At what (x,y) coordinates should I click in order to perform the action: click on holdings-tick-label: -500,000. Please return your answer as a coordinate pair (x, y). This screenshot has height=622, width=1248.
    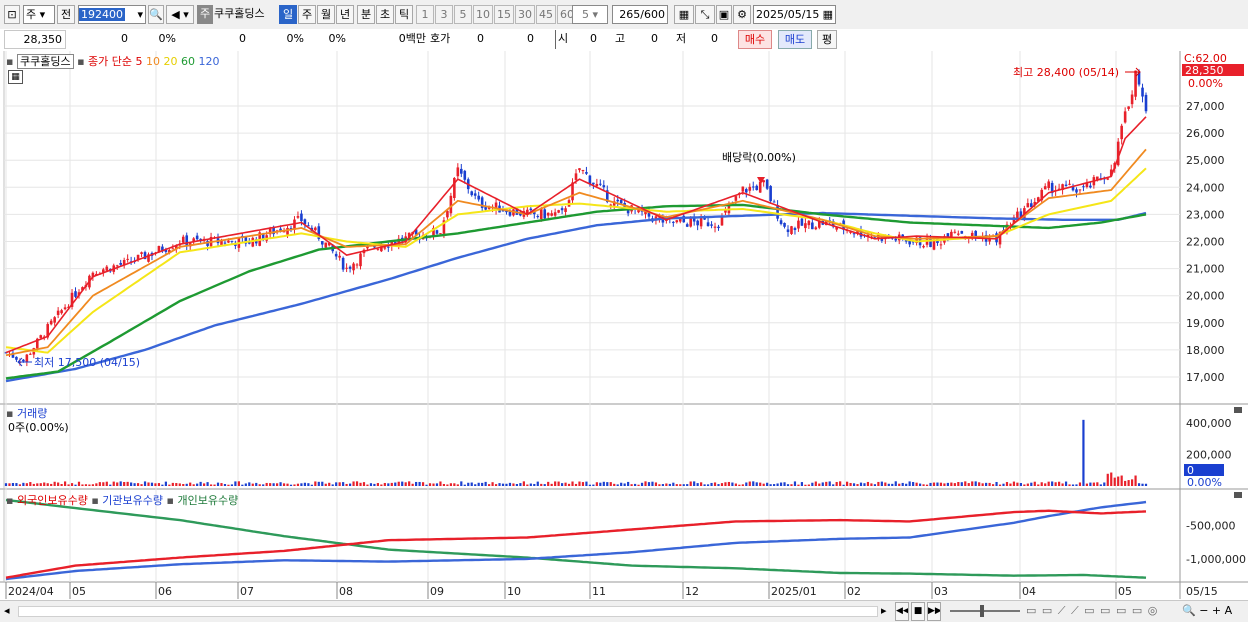
    Looking at the image, I should click on (1210, 525).